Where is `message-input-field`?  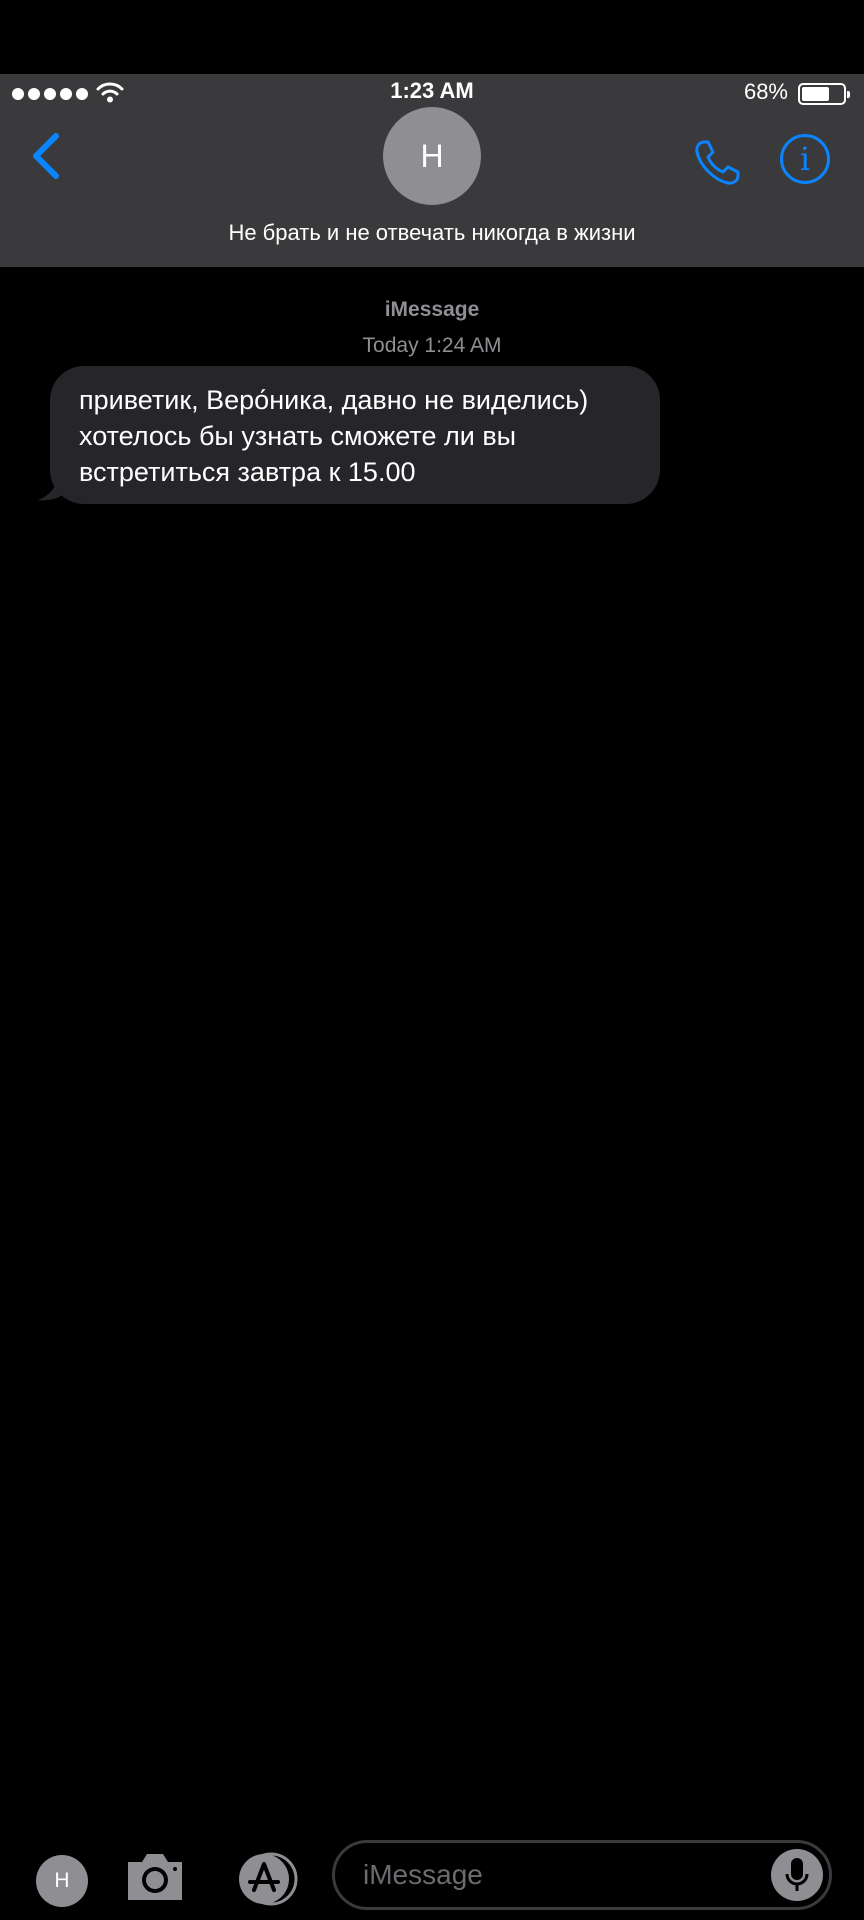
message-input-field is located at coordinates (582, 1875).